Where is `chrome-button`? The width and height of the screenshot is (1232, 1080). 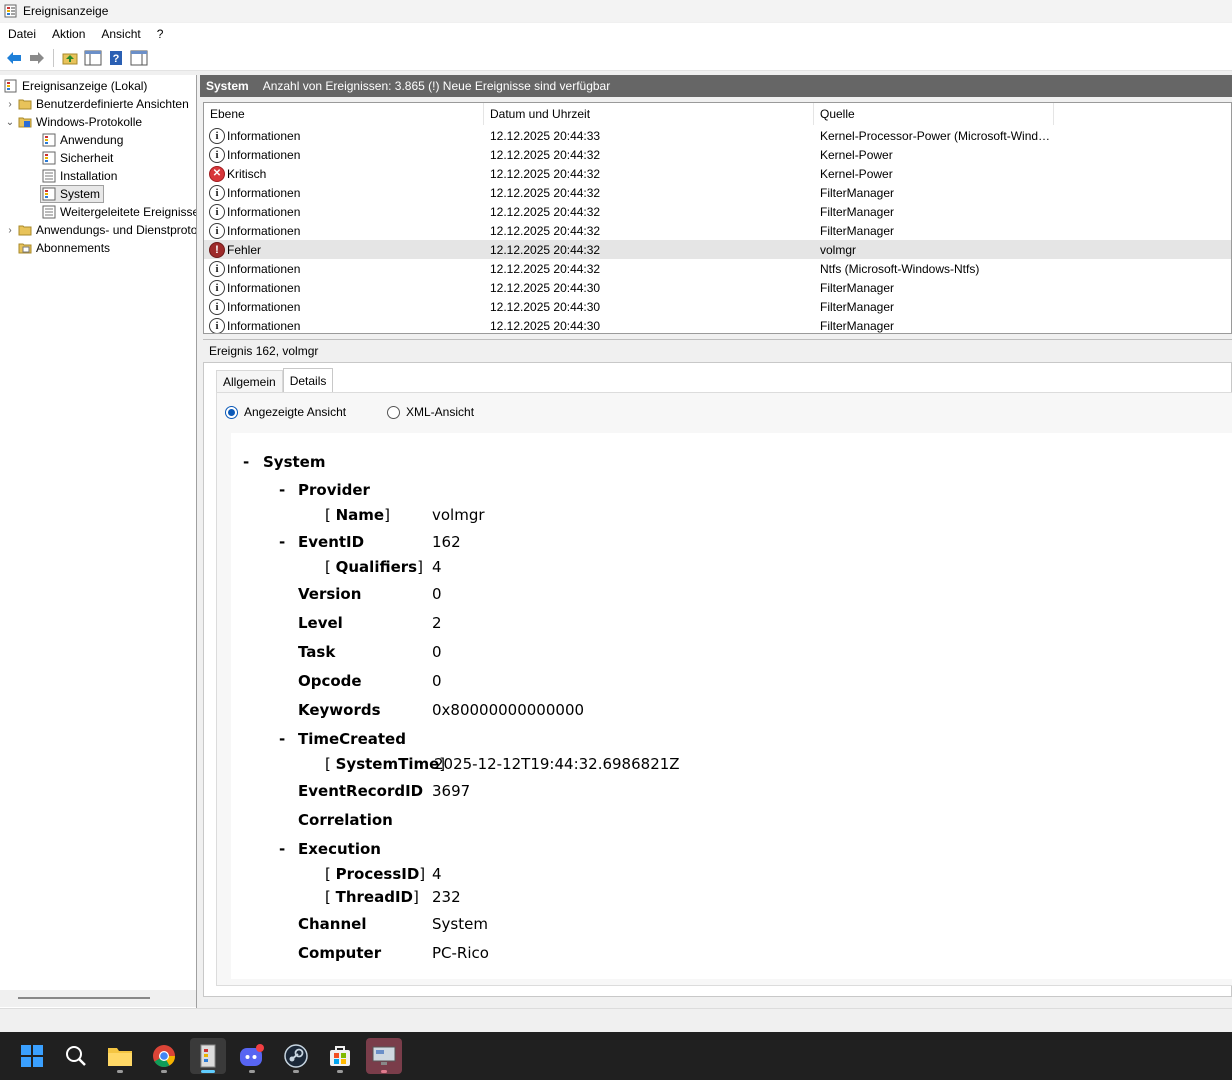 chrome-button is located at coordinates (164, 1056).